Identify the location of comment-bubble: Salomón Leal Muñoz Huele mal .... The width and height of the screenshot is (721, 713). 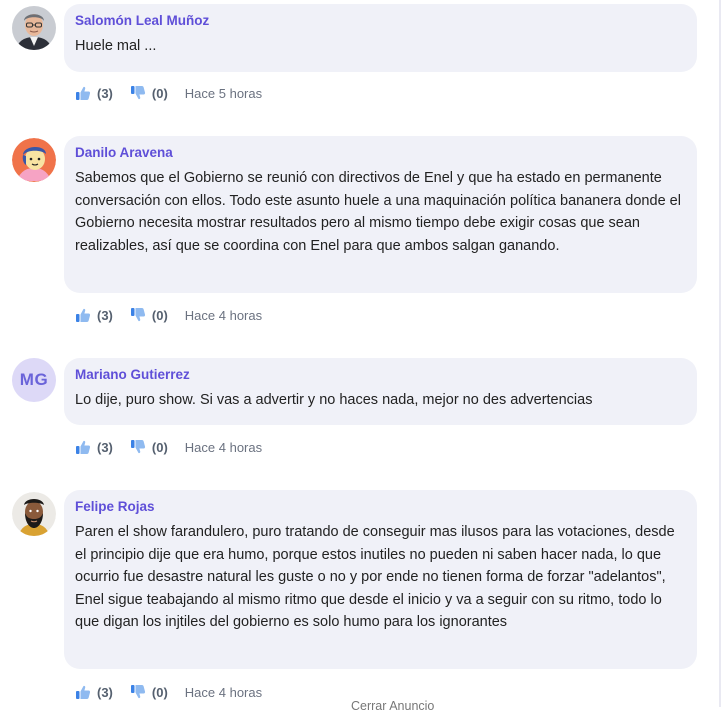
(380, 38).